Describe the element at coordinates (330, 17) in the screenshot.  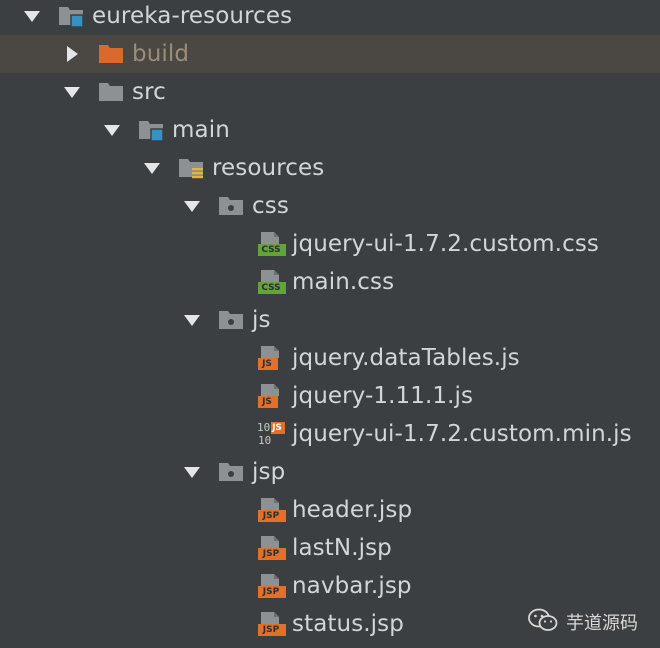
I see `tree-row-eureka-resources: eureka-resources` at that location.